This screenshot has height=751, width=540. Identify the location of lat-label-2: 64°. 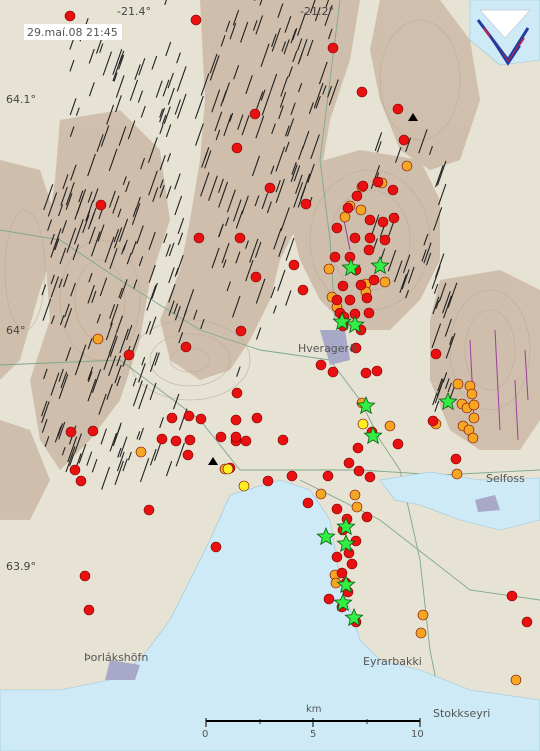
(16, 330).